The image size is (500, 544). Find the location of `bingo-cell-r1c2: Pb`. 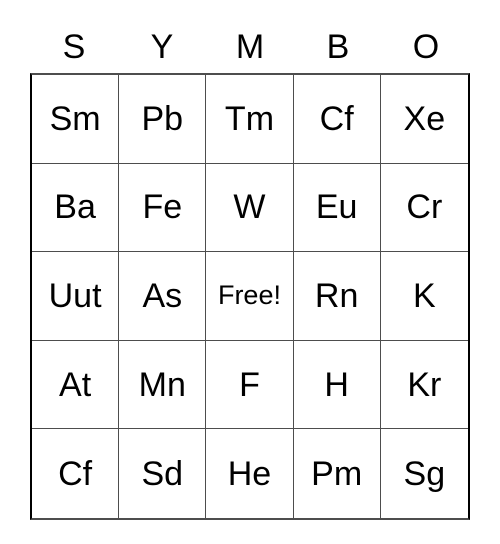

bingo-cell-r1c2: Pb is located at coordinates (163, 119).